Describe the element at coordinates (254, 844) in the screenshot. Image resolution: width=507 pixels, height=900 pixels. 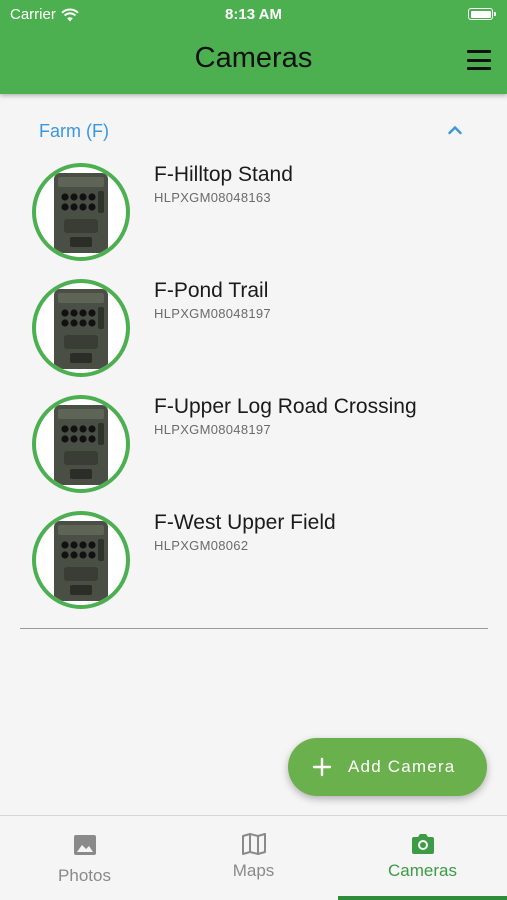
I see `map-icon` at that location.